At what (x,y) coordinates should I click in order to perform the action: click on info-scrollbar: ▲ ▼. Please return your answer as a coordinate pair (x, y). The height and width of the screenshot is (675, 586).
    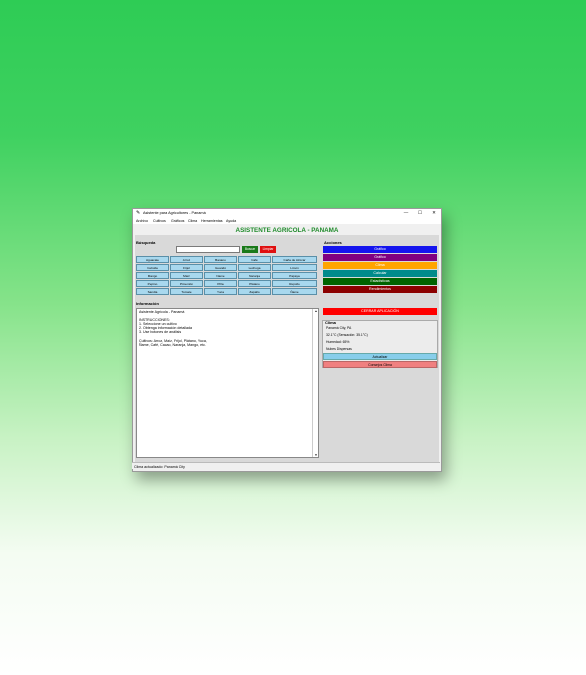
    Looking at the image, I should click on (315, 383).